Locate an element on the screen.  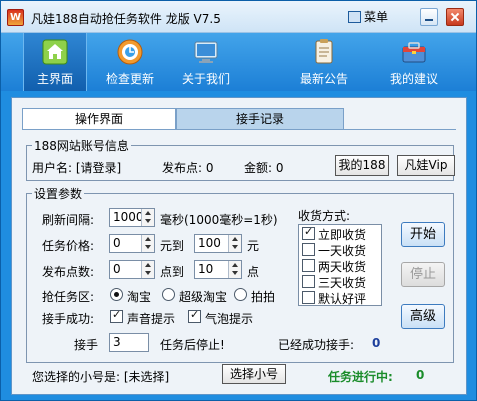
close-button is located at coordinates (455, 17).